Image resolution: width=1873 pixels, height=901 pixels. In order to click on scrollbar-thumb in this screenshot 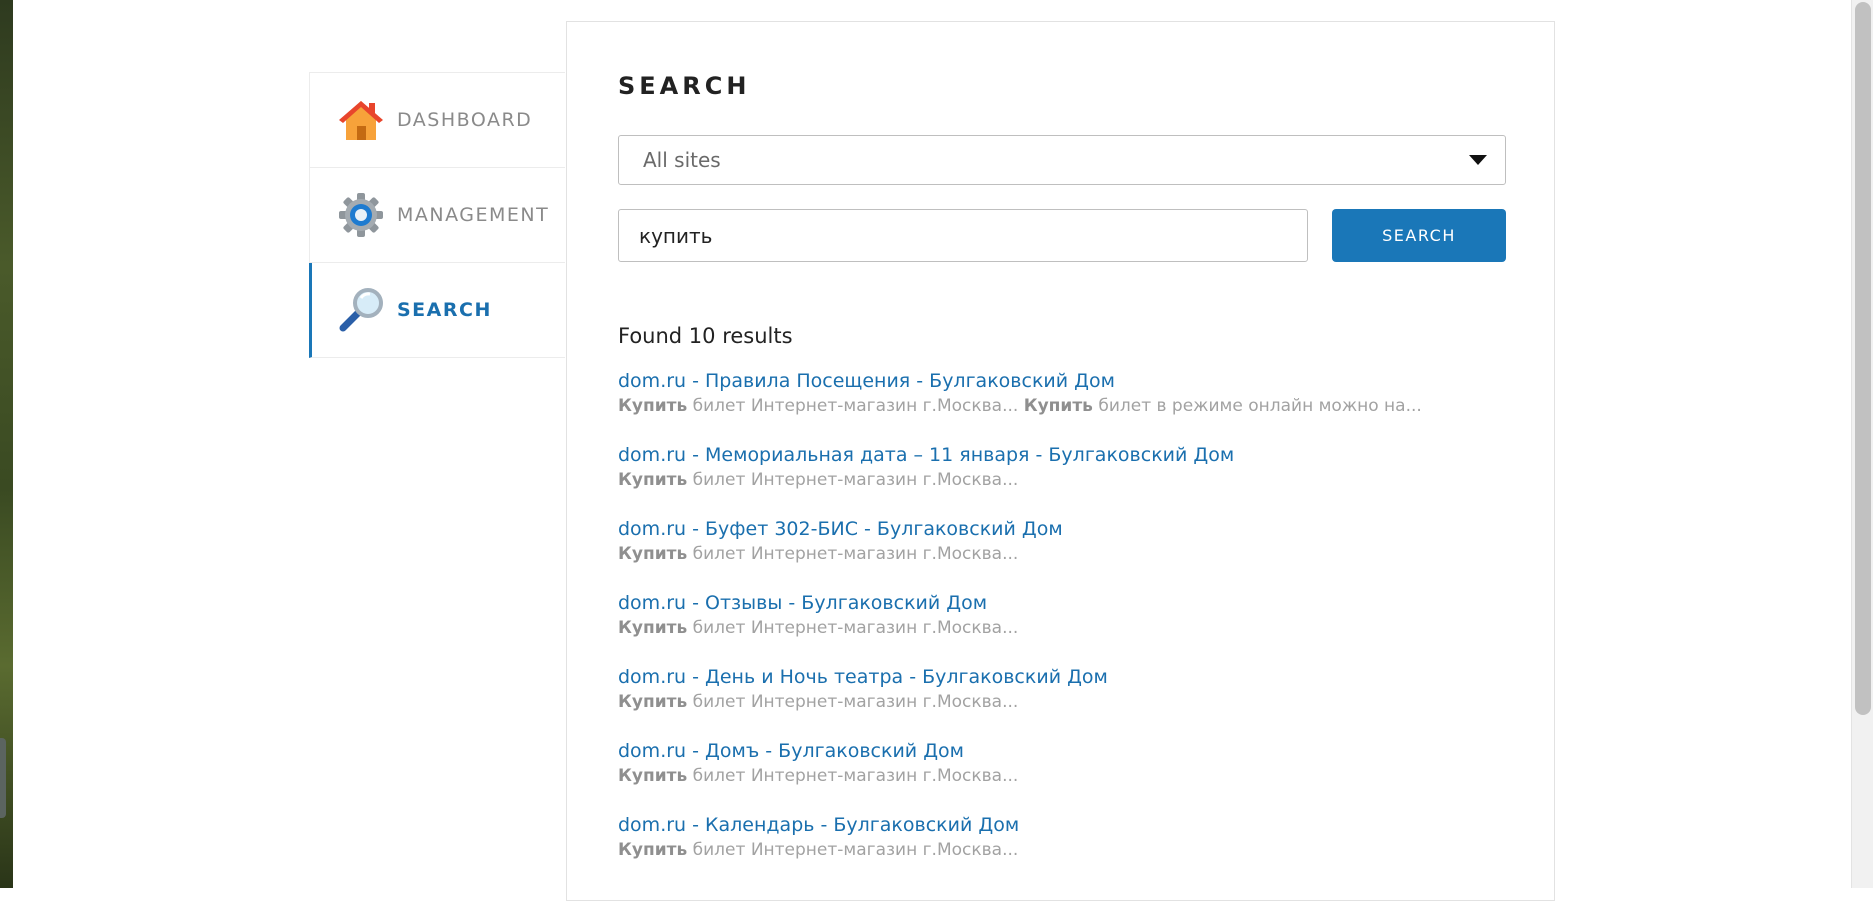, I will do `click(1863, 358)`.